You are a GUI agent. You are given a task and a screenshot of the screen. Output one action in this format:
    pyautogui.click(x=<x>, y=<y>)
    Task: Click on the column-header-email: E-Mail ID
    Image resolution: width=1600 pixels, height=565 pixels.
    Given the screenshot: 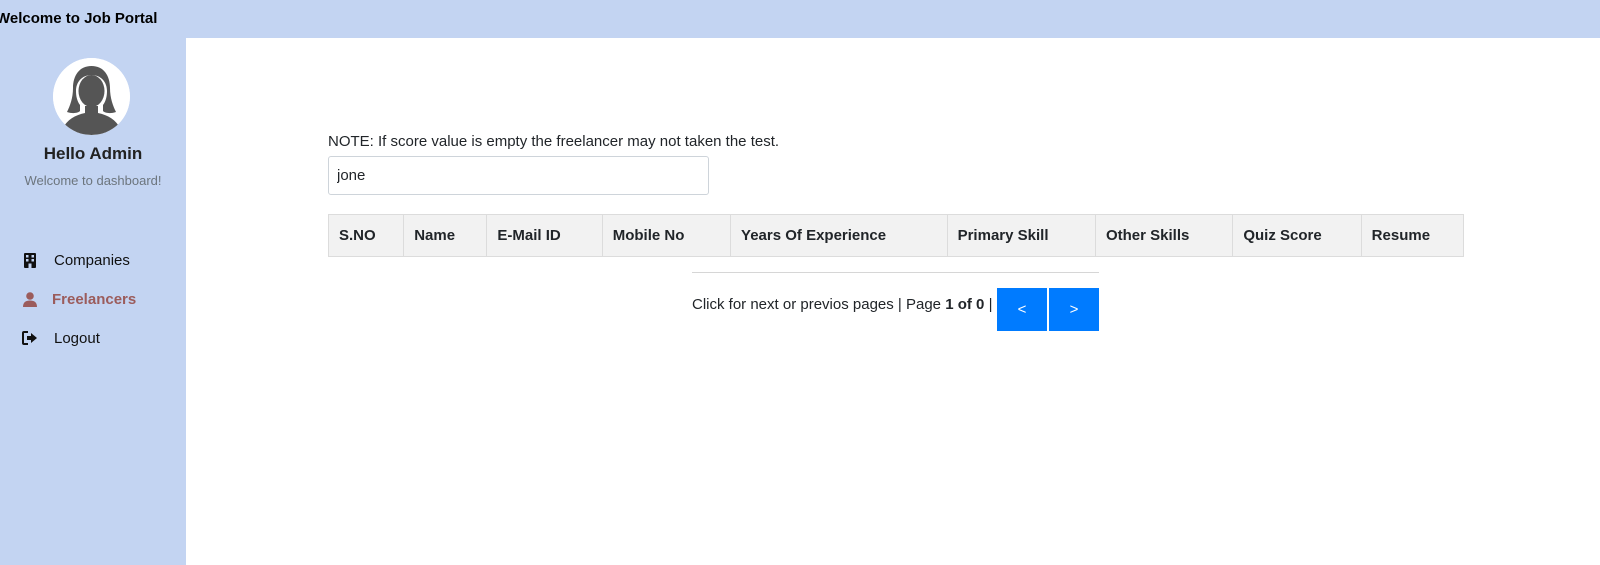 What is the action you would take?
    pyautogui.click(x=544, y=235)
    